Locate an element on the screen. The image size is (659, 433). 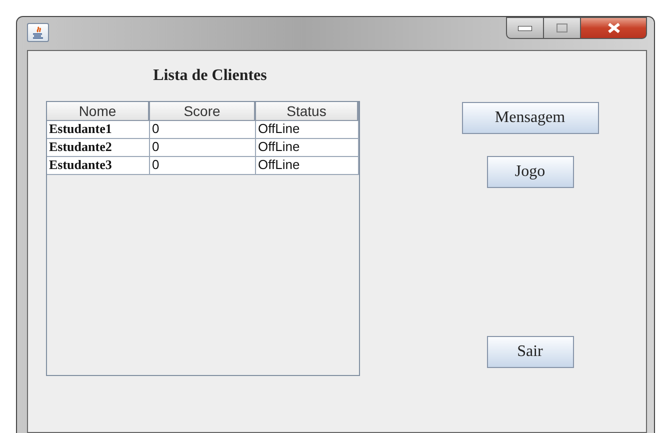
maximize-icon is located at coordinates (562, 28).